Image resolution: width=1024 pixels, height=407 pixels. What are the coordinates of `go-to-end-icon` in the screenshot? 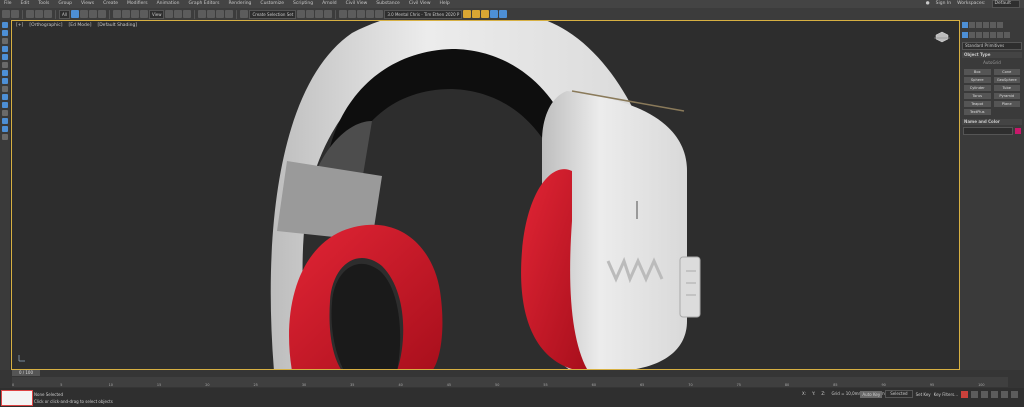 It's located at (1014, 394).